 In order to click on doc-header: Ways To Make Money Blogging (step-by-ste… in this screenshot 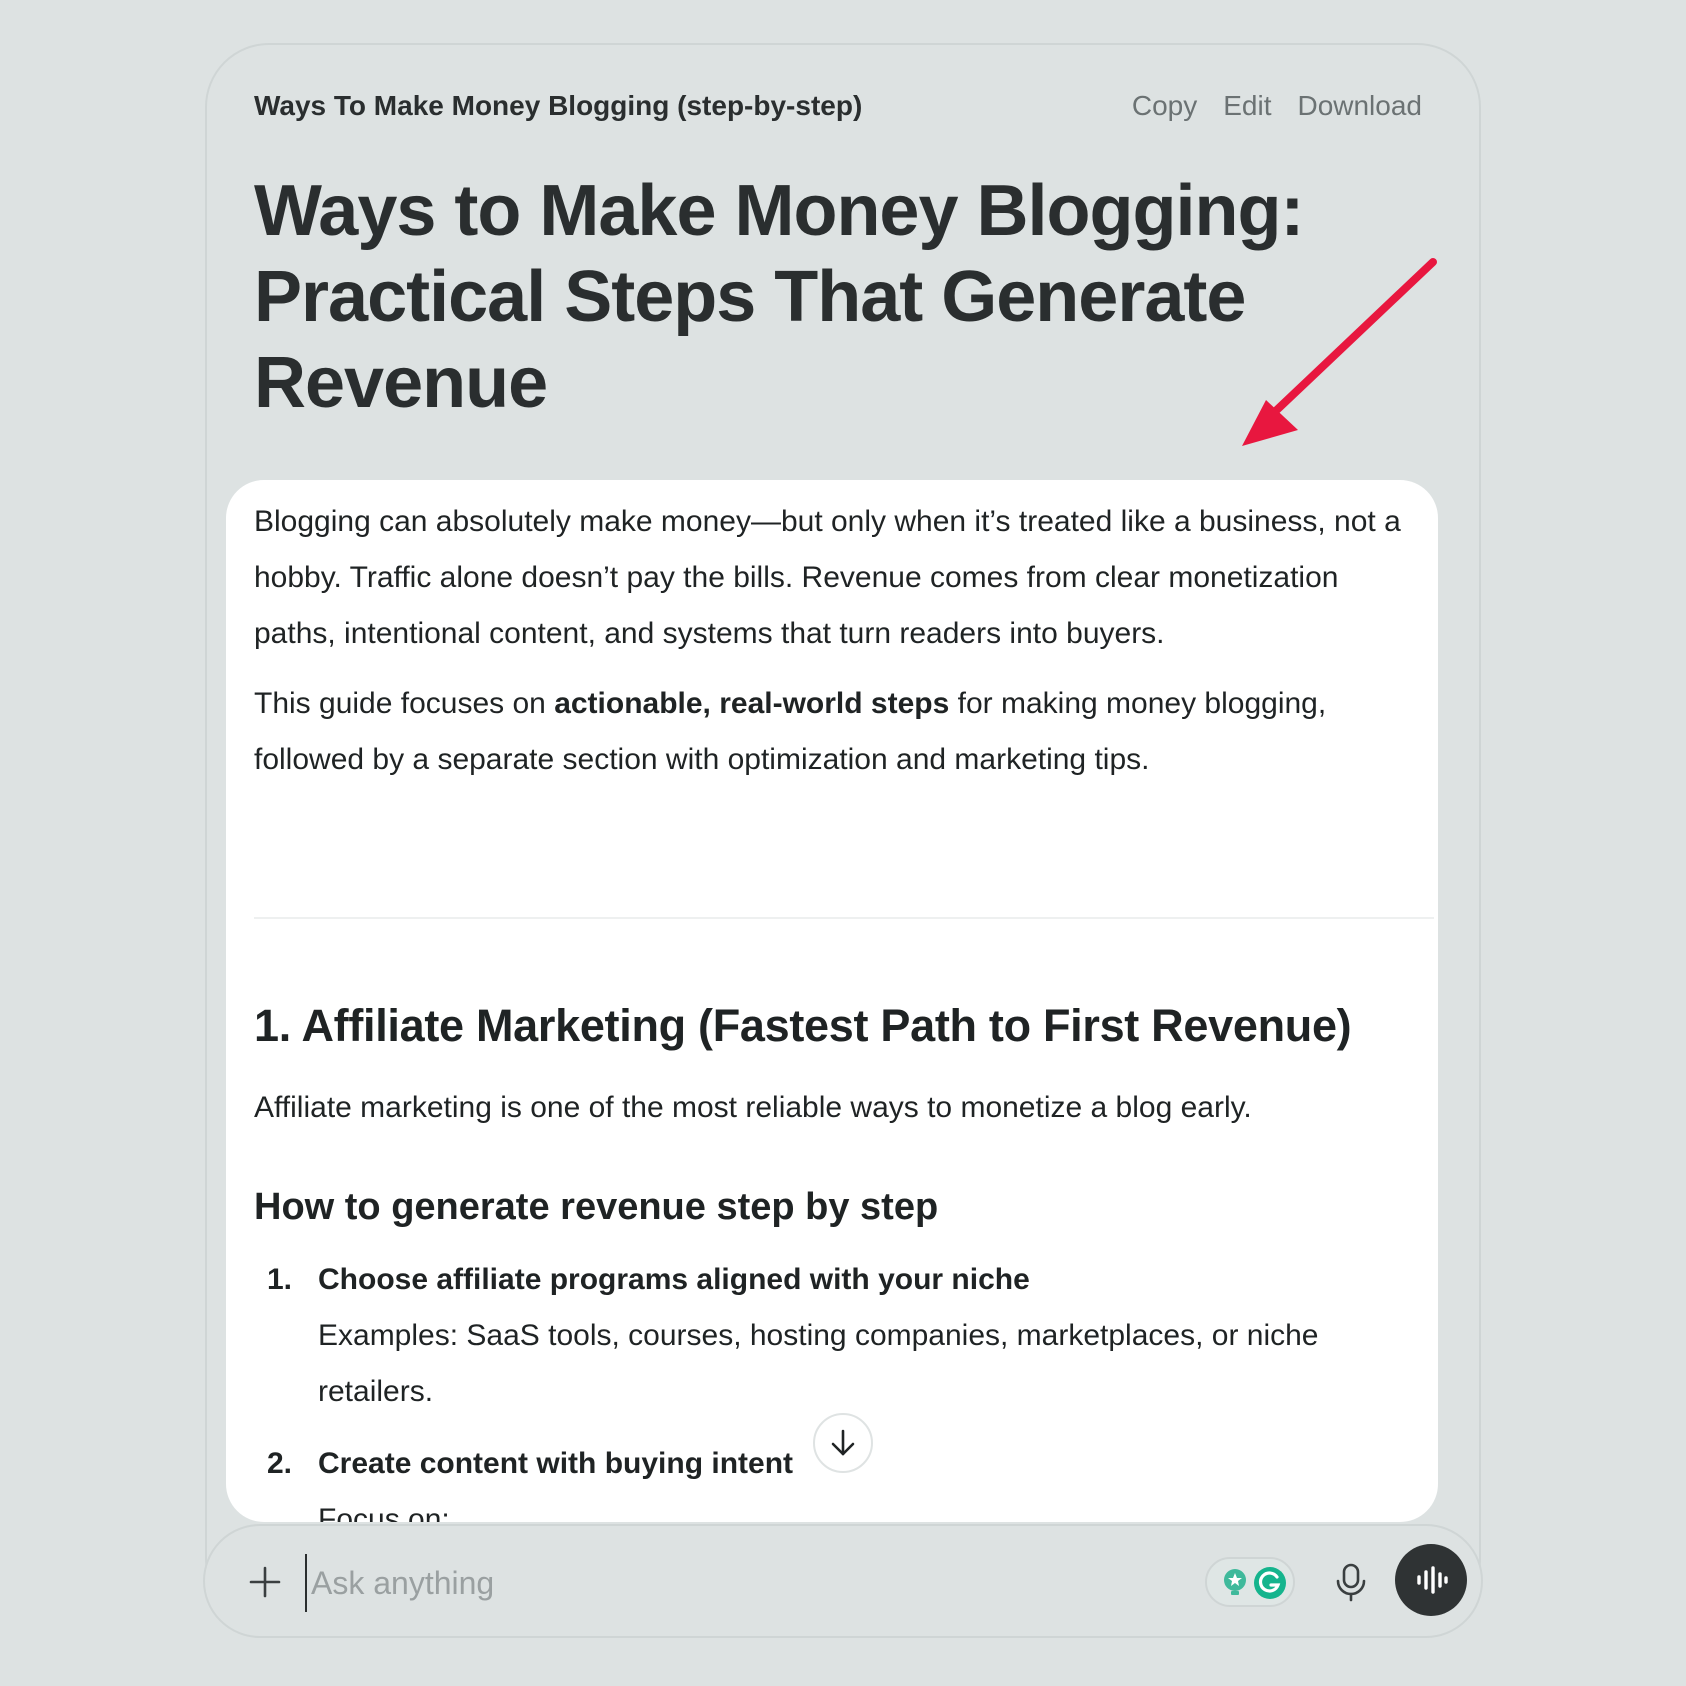, I will do `click(838, 106)`.